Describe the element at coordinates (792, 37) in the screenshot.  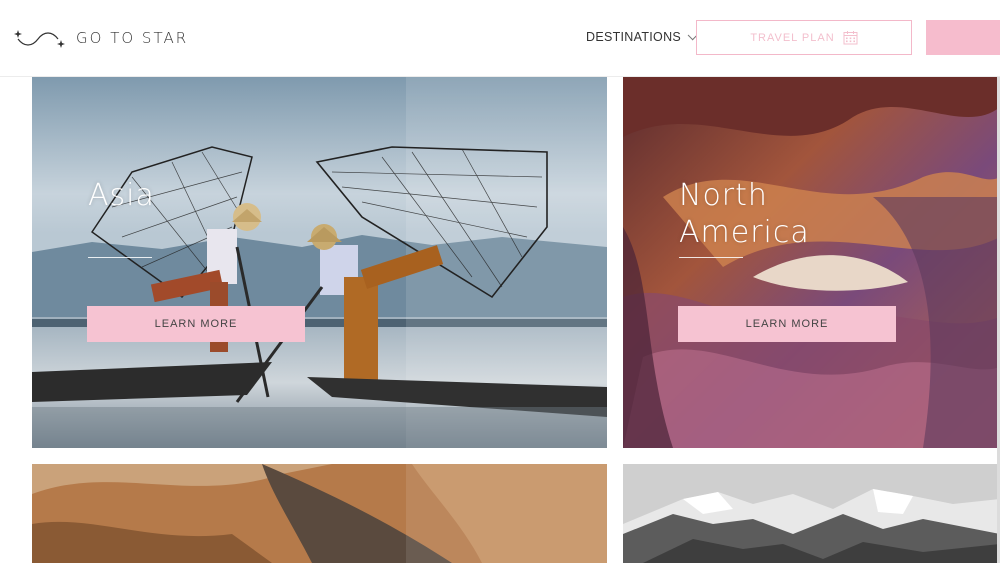
I see `travel-plan-label: TRAVEL PLAN` at that location.